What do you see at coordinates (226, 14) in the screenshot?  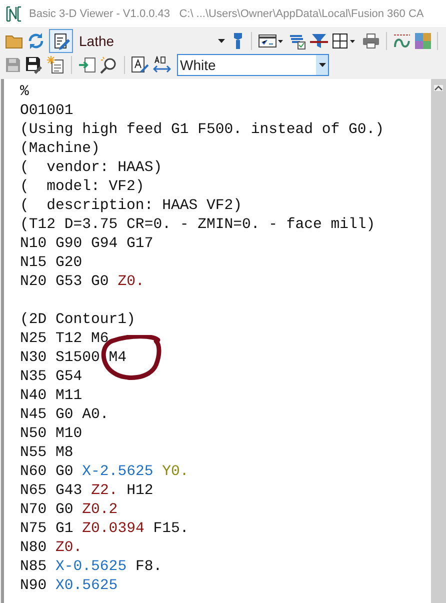 I see `window-title: Basic 3-D Viewer - V1.0.0.43 C:\ ...\Users\Owner\AppData\Local\Fusion 360 CA` at bounding box center [226, 14].